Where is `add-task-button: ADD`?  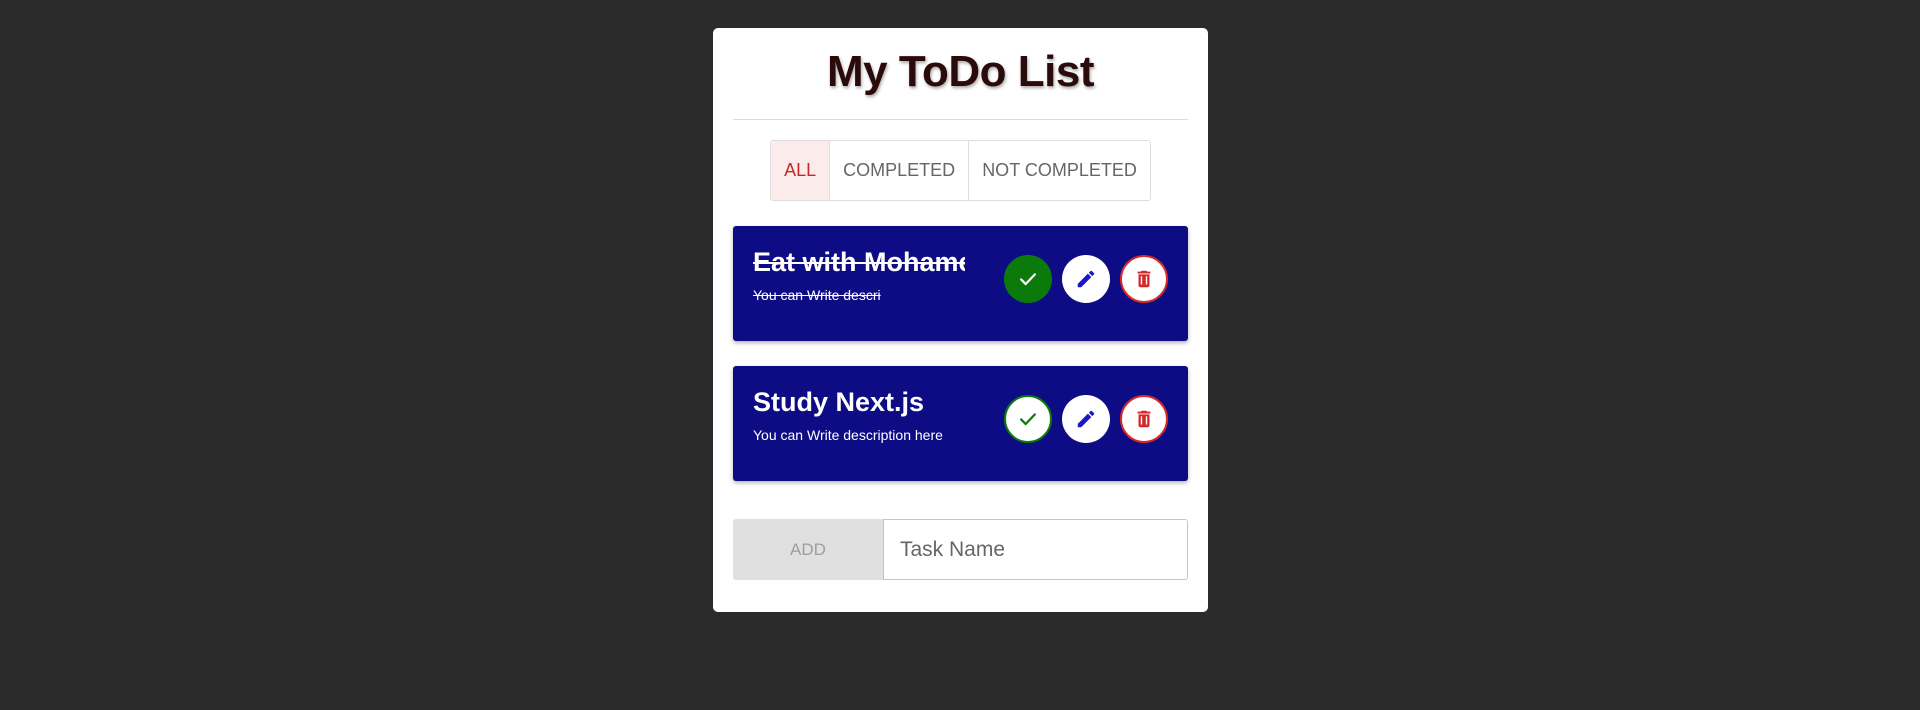 add-task-button: ADD is located at coordinates (808, 549).